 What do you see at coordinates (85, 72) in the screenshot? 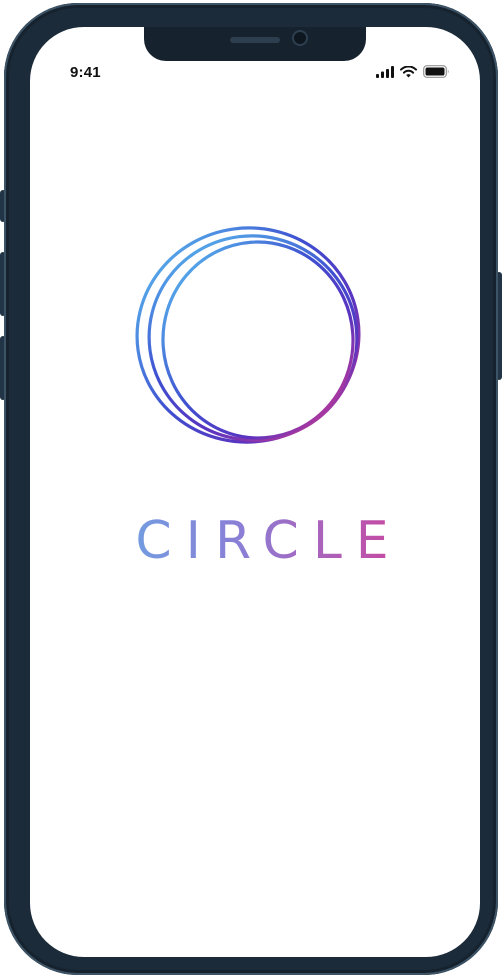
I see `status-time: 9:41` at bounding box center [85, 72].